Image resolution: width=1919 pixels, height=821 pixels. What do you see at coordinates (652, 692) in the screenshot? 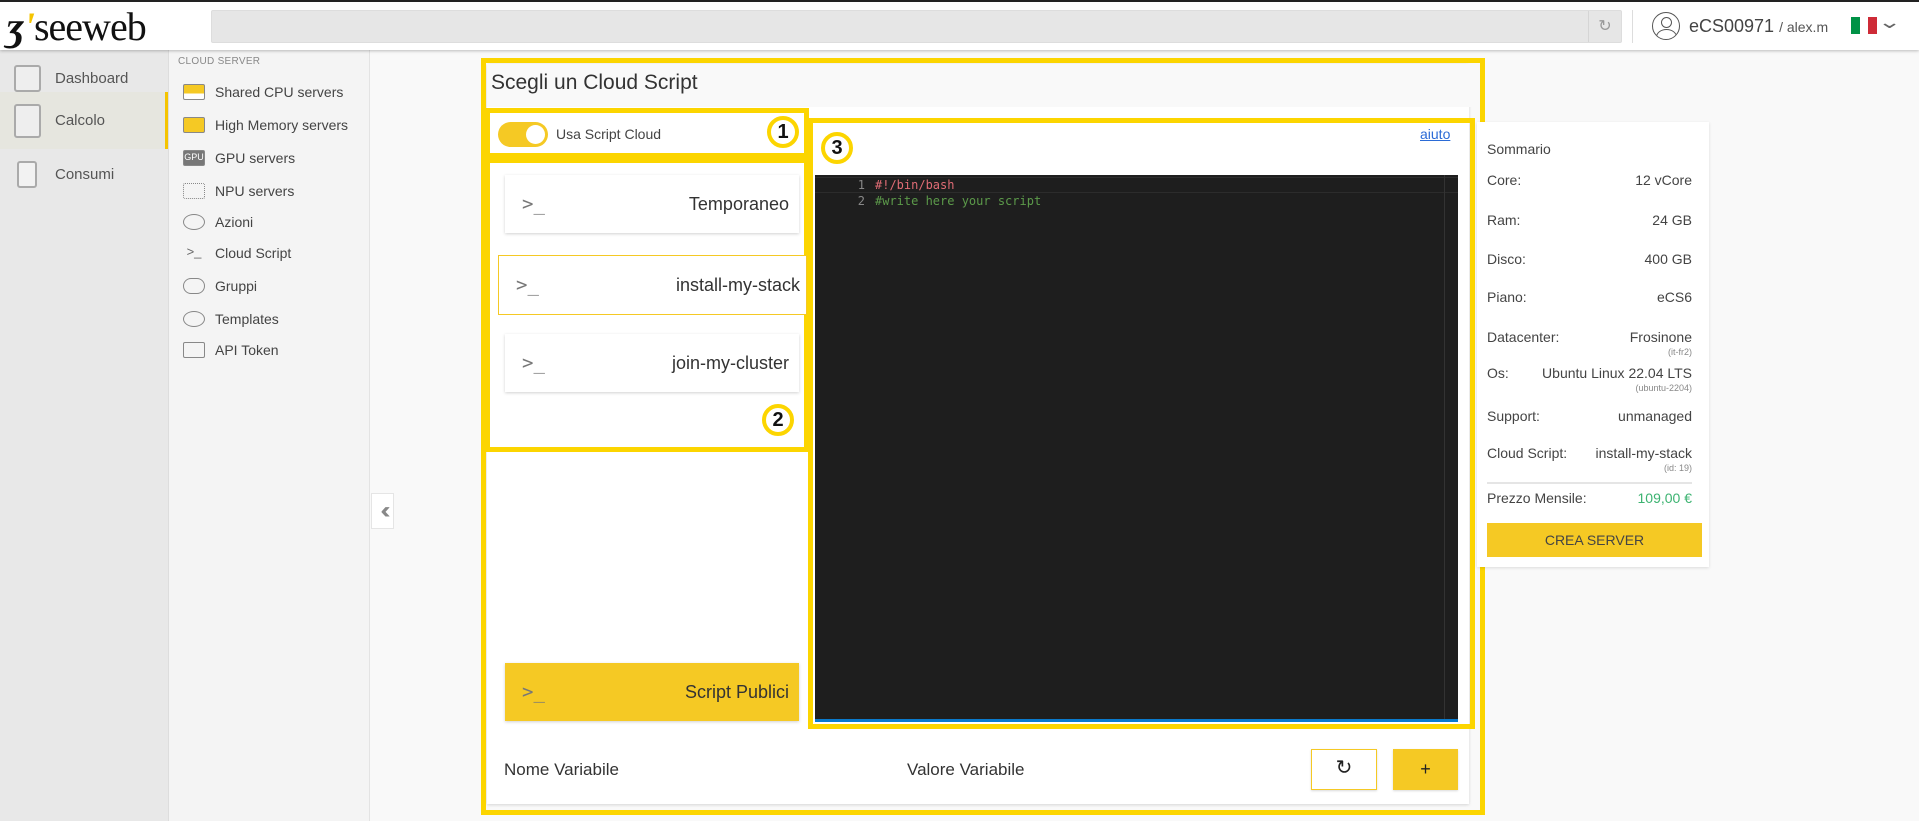
I see `public-scripts-button: >_ Script Publici` at bounding box center [652, 692].